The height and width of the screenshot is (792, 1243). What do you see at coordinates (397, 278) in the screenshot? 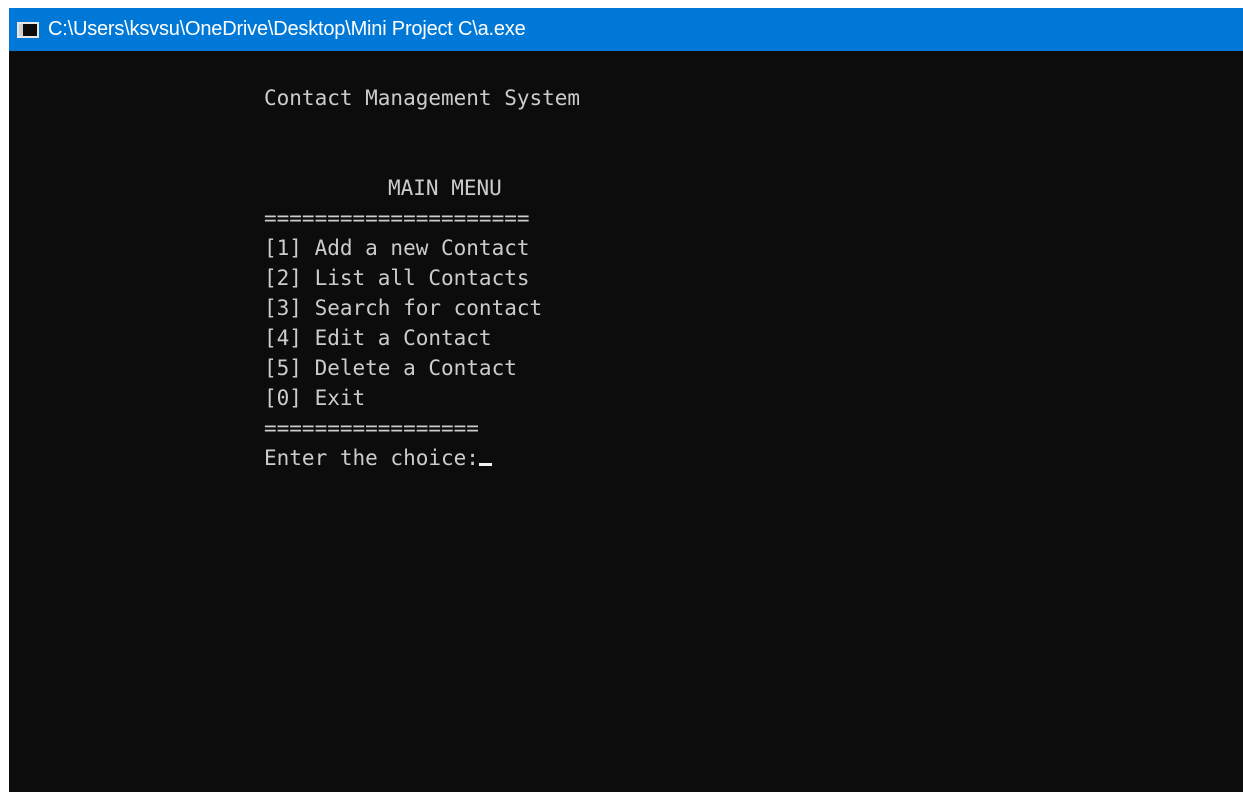
I see `menu-option-list: [2] List all Contacts` at bounding box center [397, 278].